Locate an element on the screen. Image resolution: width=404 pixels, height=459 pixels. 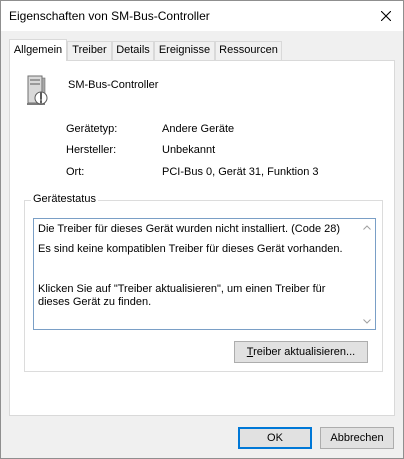
location-value: PCI-Bus 0, Gerät 31, Funktion 3 is located at coordinates (240, 172).